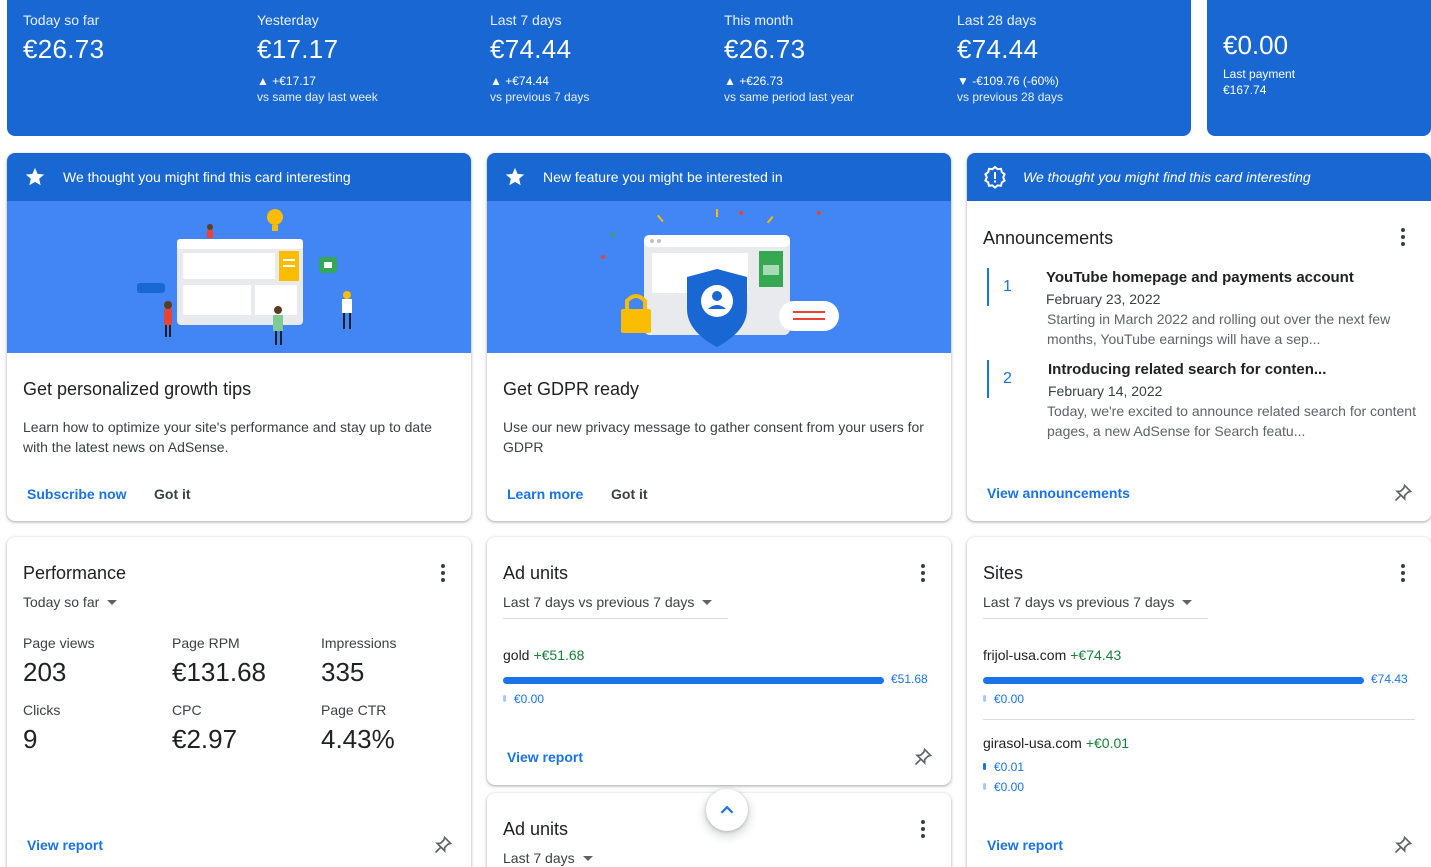  I want to click on chevron-up-icon, so click(727, 809).